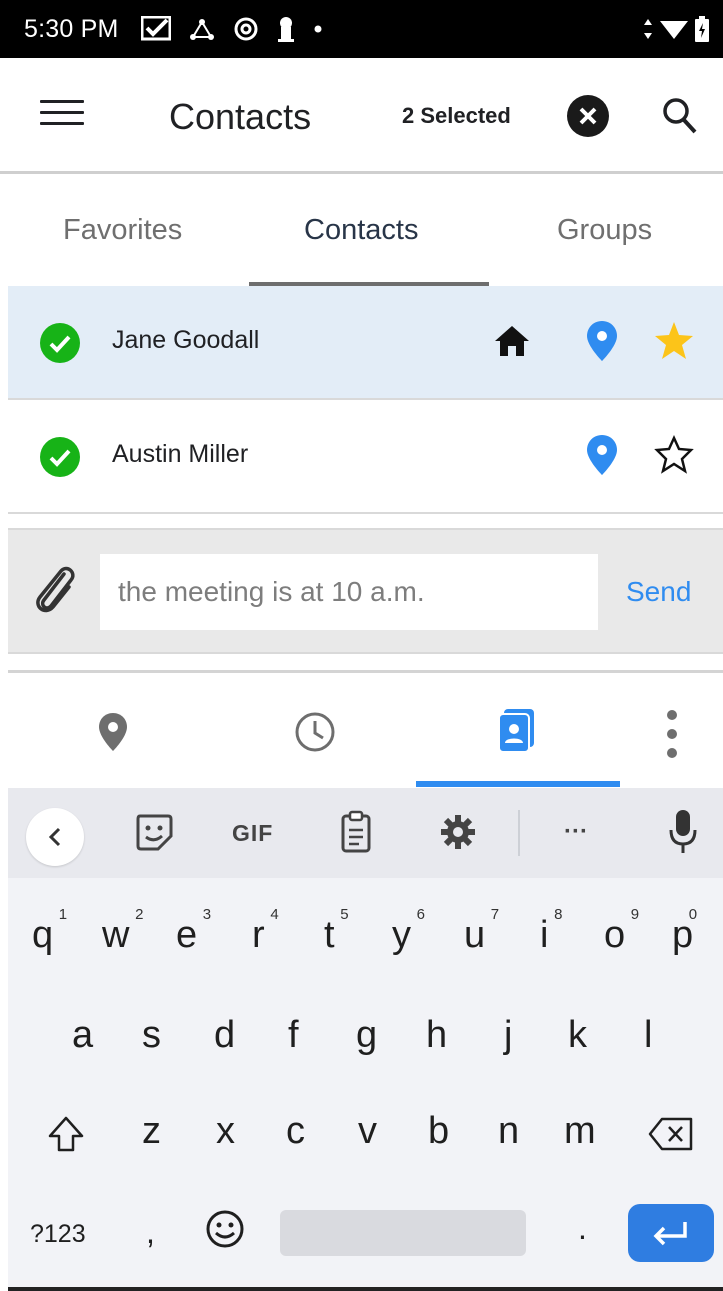  What do you see at coordinates (265, 931) in the screenshot?
I see `key-r: r4` at bounding box center [265, 931].